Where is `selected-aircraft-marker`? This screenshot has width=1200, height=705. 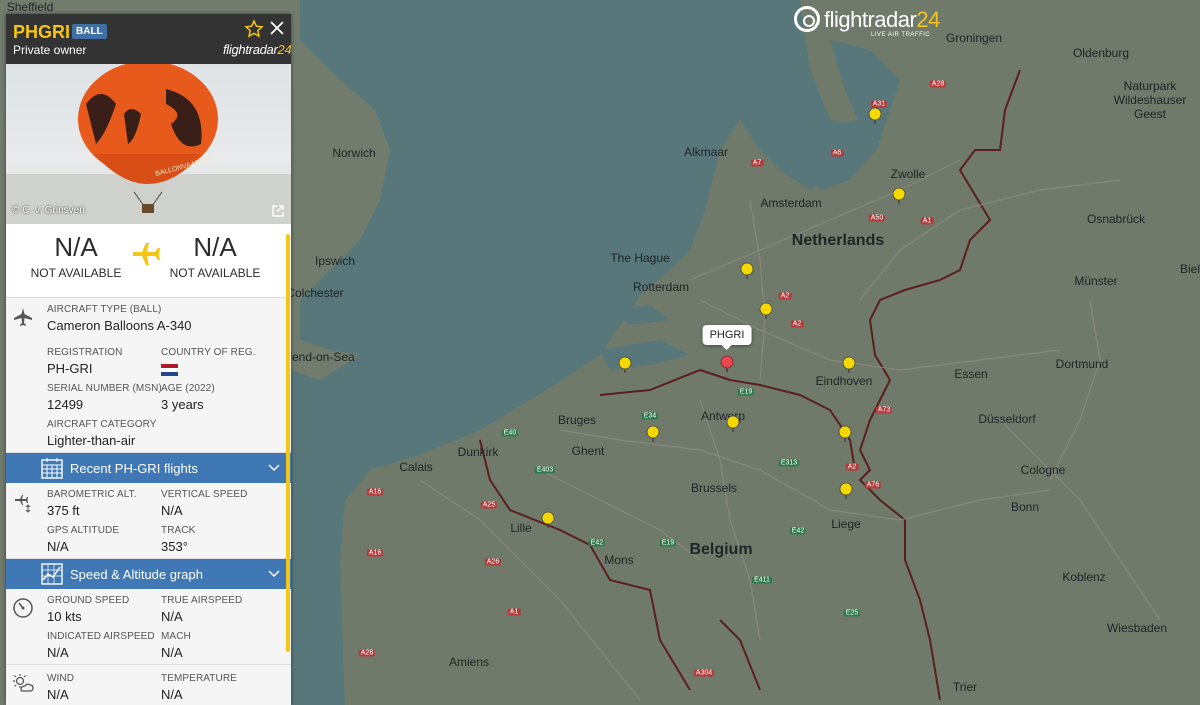
selected-aircraft-marker is located at coordinates (727, 364).